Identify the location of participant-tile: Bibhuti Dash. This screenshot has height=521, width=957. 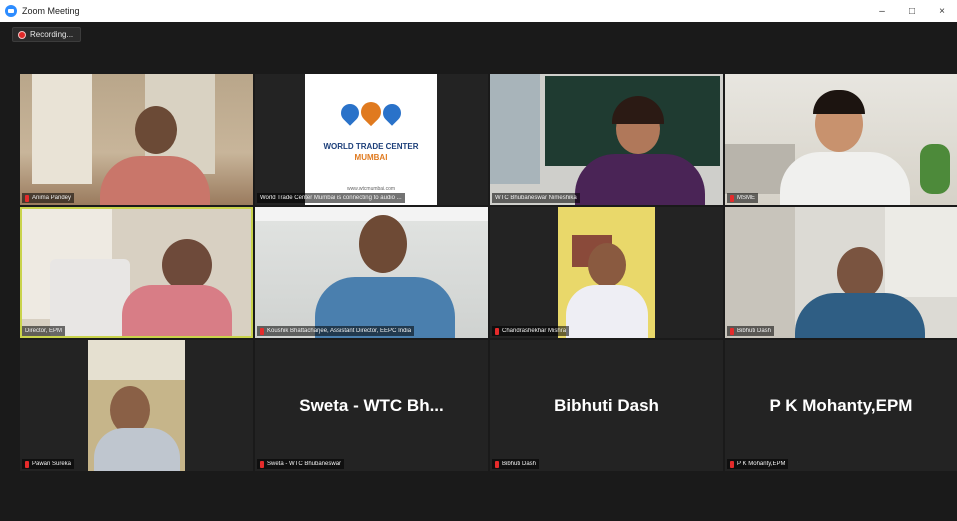
(841, 272).